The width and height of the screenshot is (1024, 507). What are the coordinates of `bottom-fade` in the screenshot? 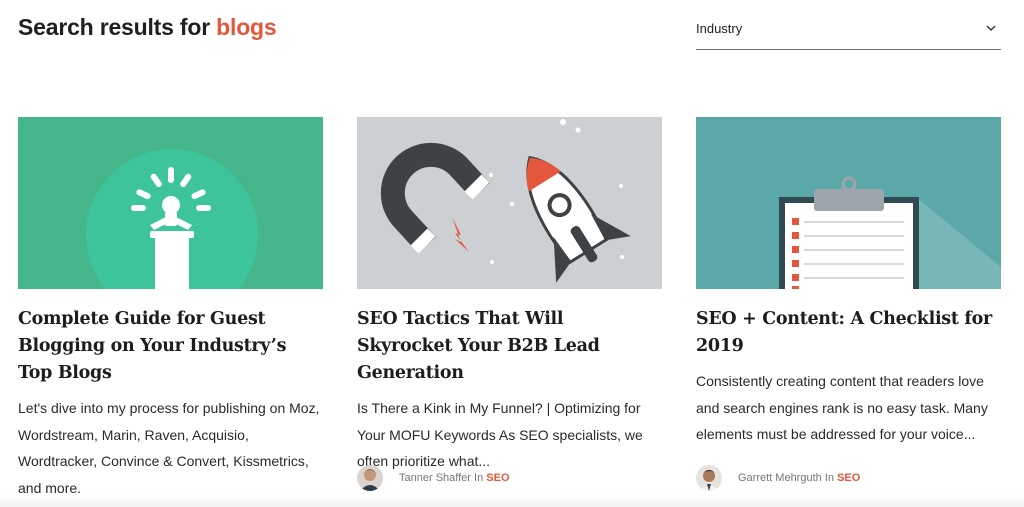 It's located at (512, 501).